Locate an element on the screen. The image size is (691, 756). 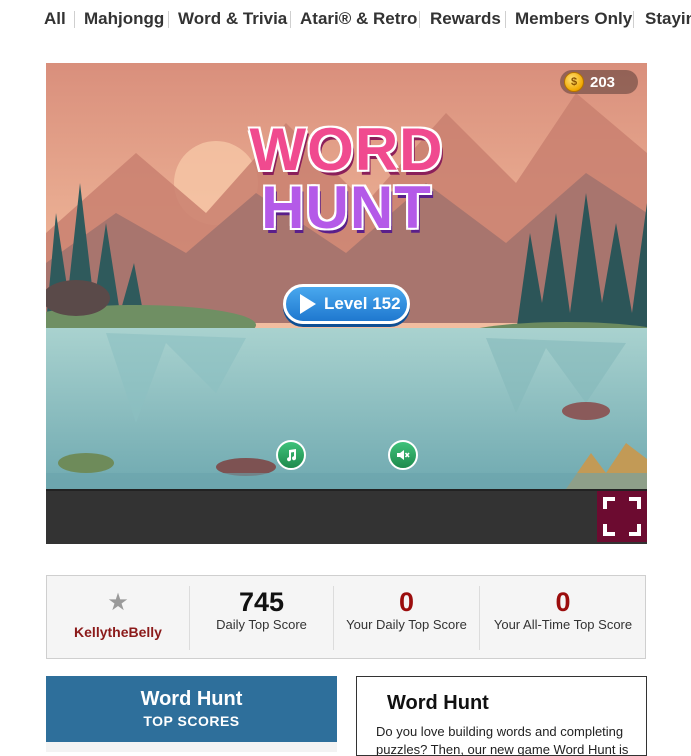
sound-toggle-button is located at coordinates (403, 455).